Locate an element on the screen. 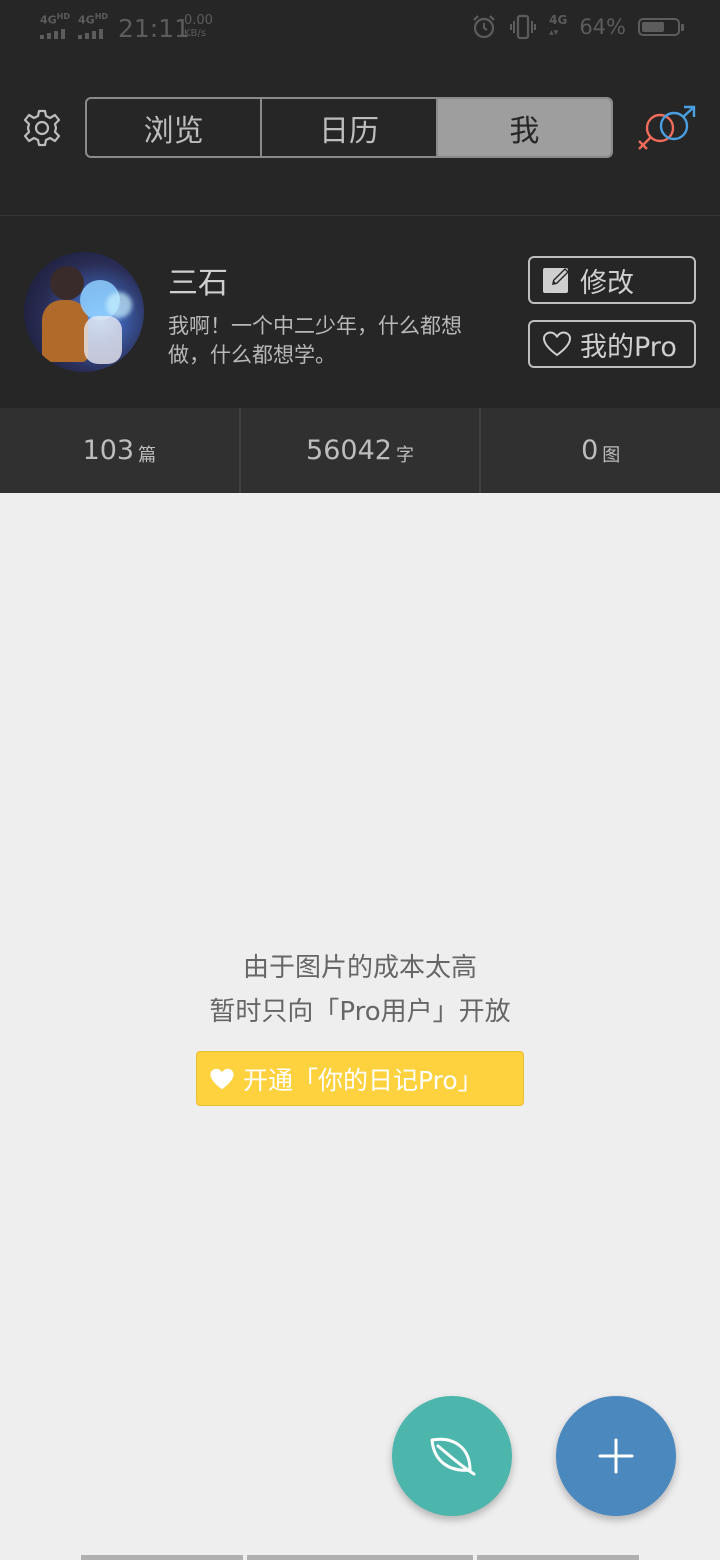 This screenshot has width=720, height=1560. heart-outline-icon is located at coordinates (557, 344).